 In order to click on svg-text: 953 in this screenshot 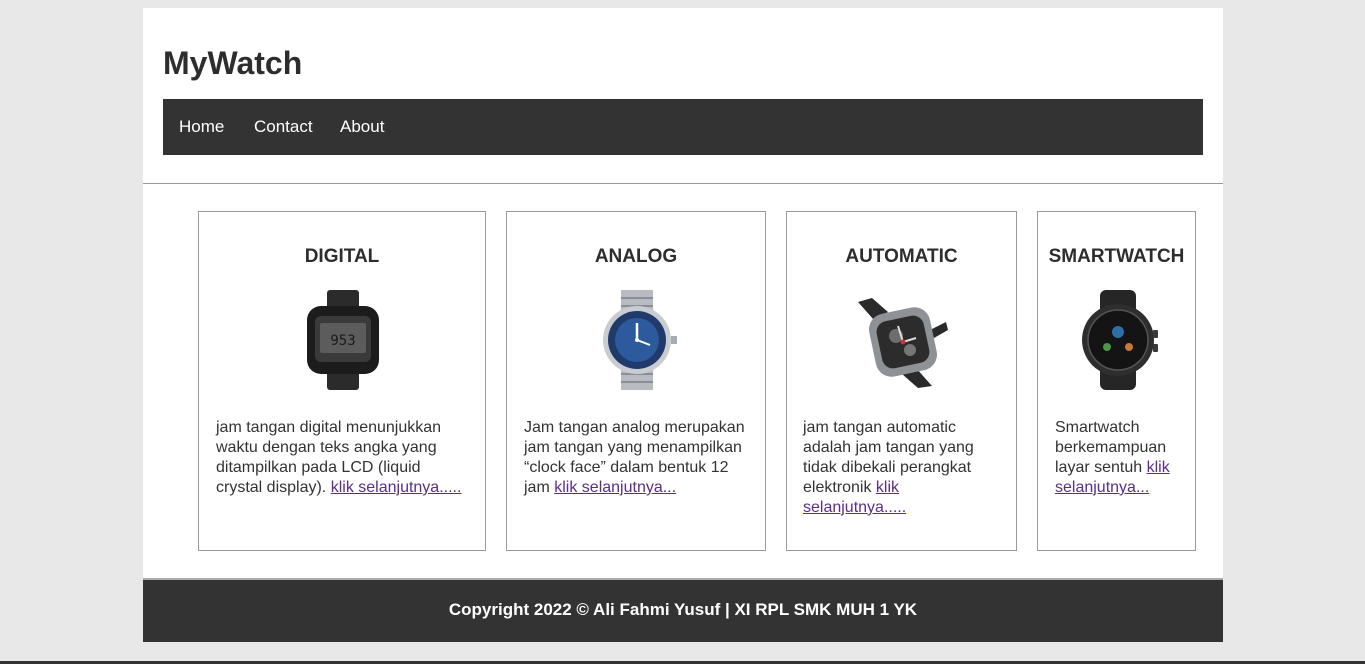, I will do `click(342, 341)`.